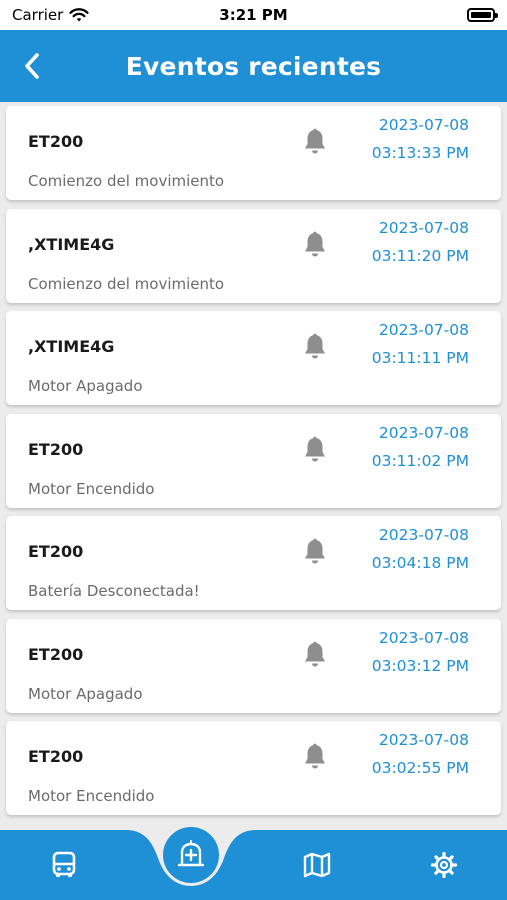 Image resolution: width=507 pixels, height=900 pixels. I want to click on back-button, so click(32, 66).